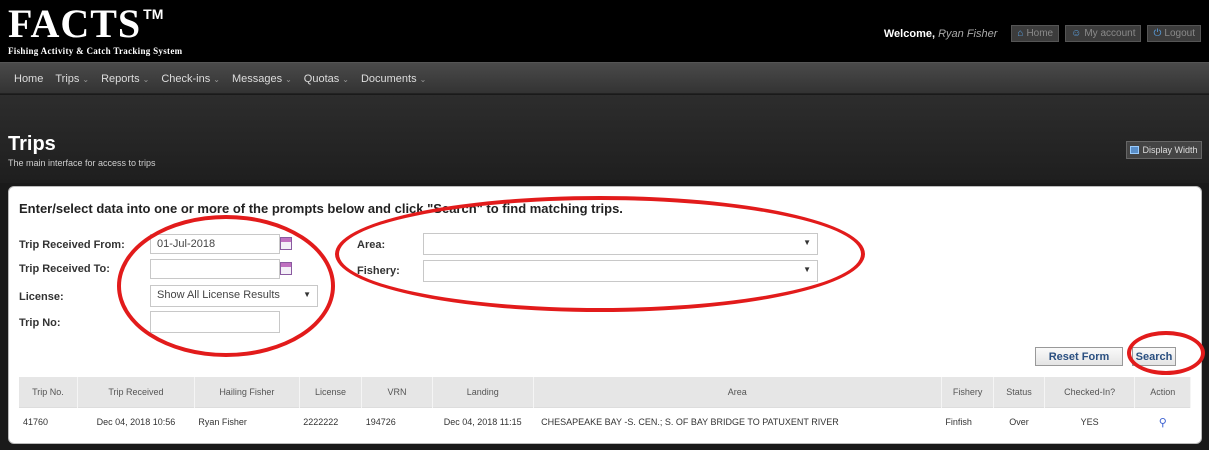  What do you see at coordinates (32, 144) in the screenshot?
I see `page-title: Trips` at bounding box center [32, 144].